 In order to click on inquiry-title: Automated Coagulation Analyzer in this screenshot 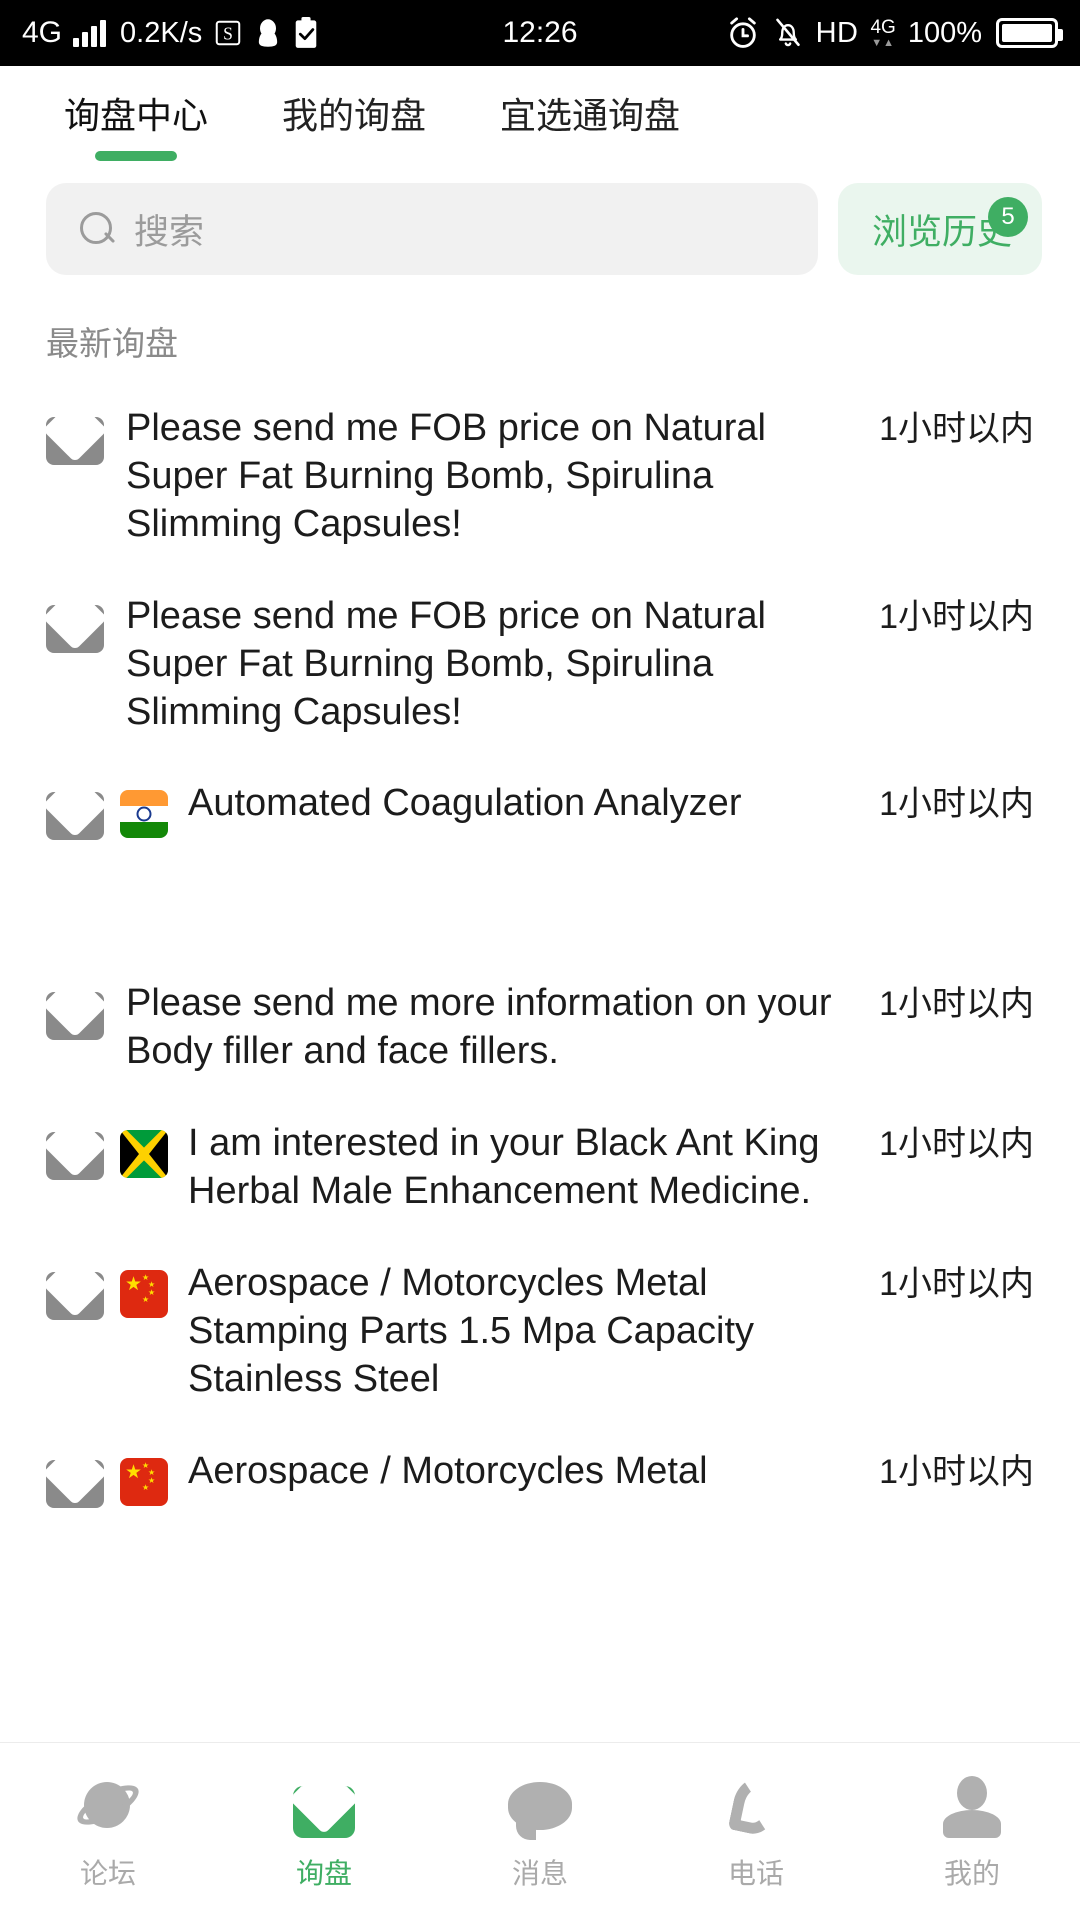, I will do `click(465, 803)`.